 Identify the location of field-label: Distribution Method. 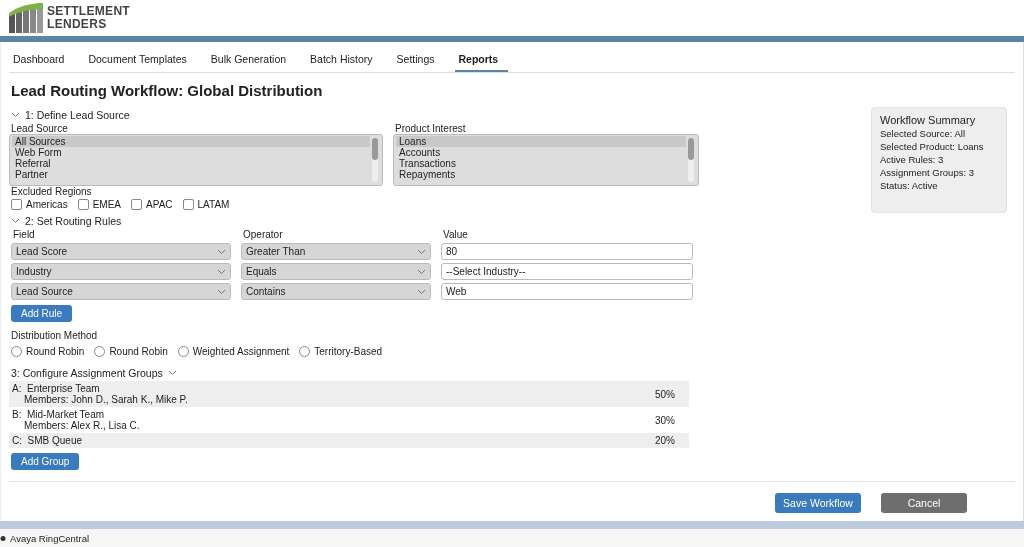
(54, 335).